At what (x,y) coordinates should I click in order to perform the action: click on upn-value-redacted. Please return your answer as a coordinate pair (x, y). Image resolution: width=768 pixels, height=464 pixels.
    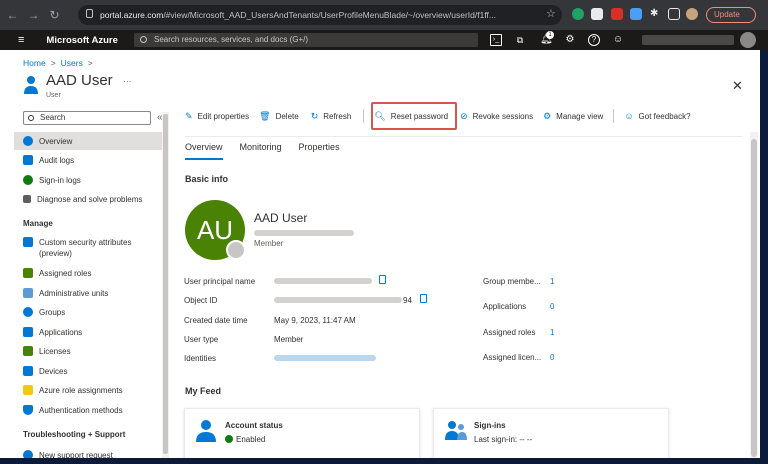
    Looking at the image, I should click on (323, 281).